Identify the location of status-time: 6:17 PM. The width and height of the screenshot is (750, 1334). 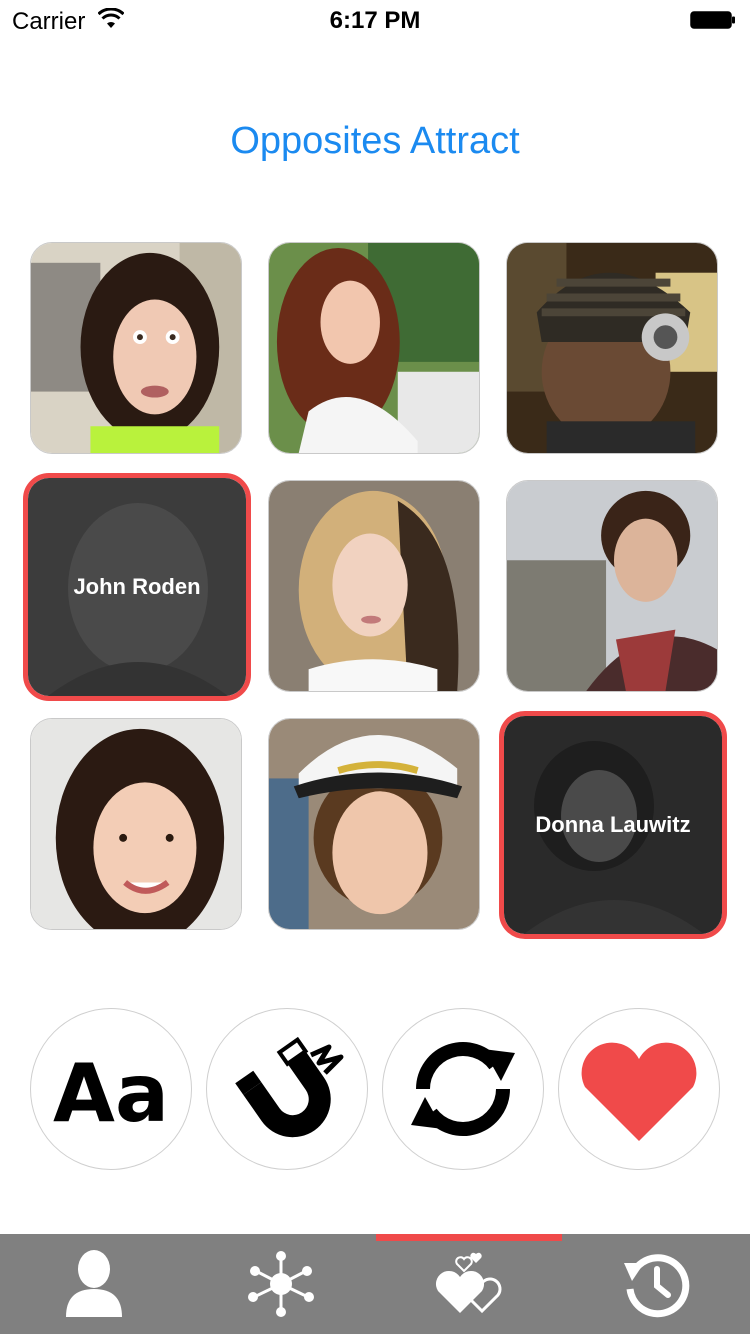
(375, 20).